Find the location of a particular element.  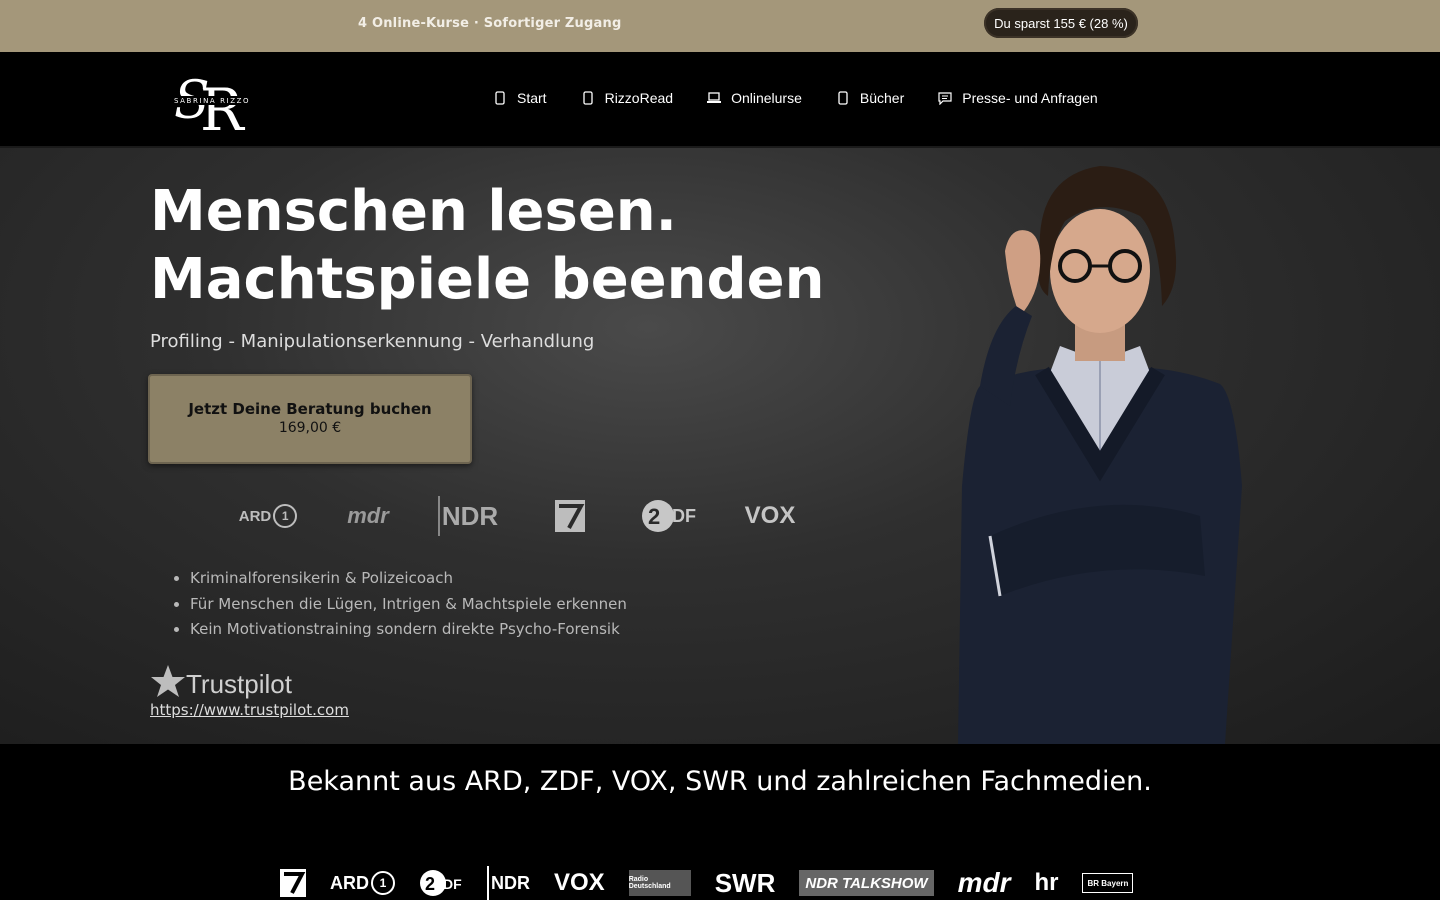

trustpilot-link: https://www.trustpilot.com is located at coordinates (249, 710).